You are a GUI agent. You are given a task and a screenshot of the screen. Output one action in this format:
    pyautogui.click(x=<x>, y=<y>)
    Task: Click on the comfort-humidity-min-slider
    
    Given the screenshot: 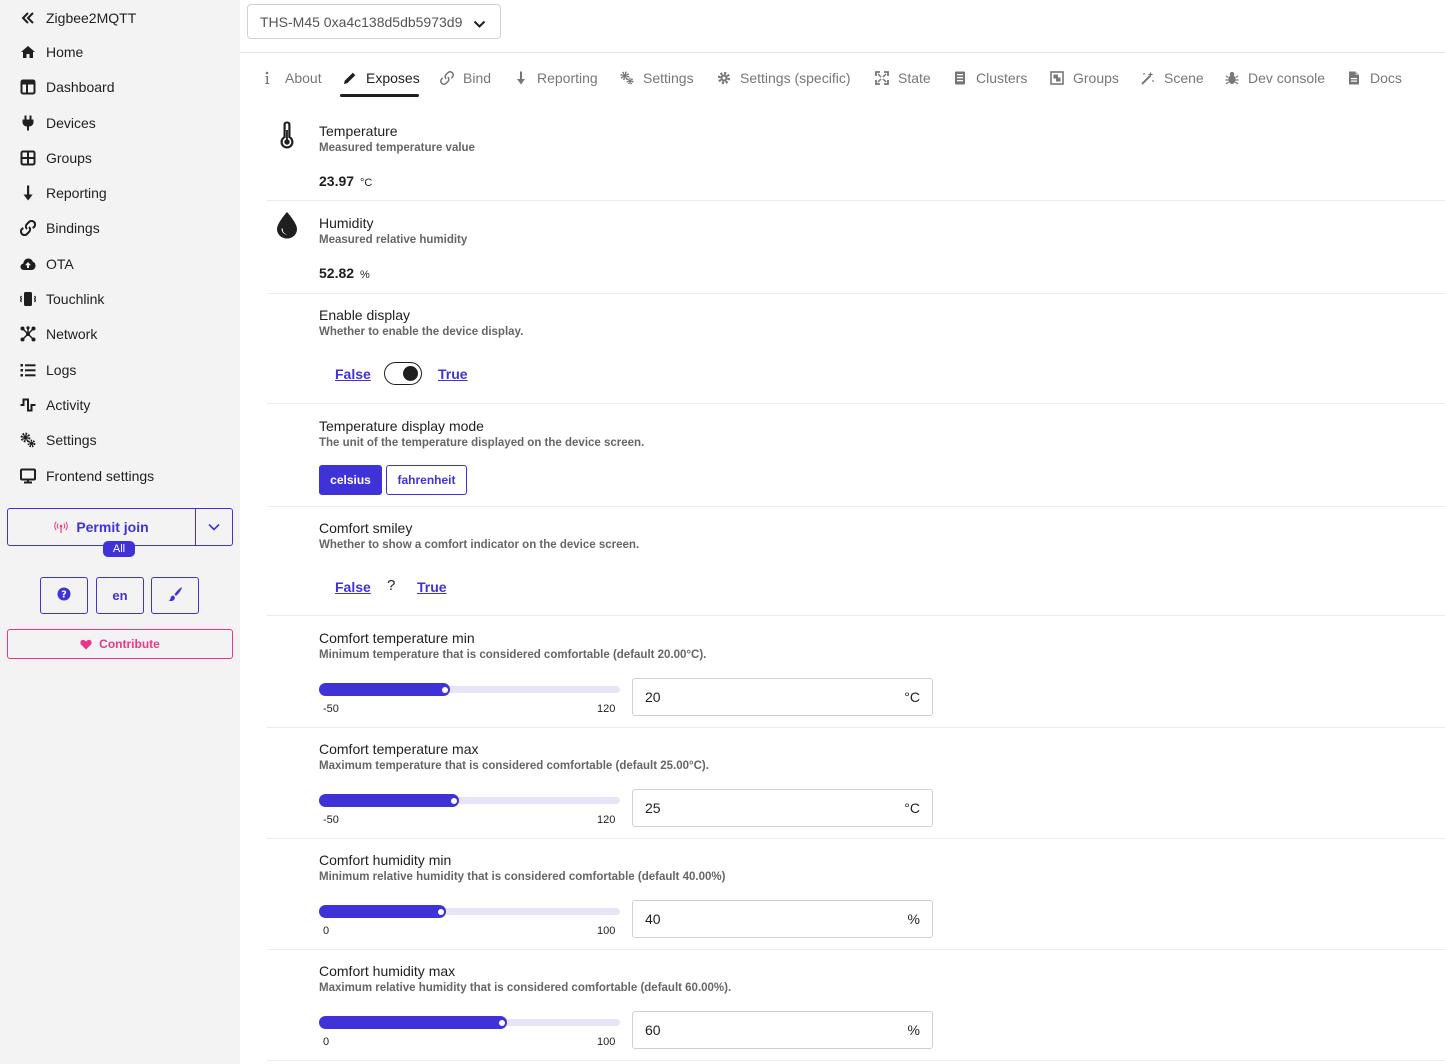 What is the action you would take?
    pyautogui.click(x=469, y=911)
    